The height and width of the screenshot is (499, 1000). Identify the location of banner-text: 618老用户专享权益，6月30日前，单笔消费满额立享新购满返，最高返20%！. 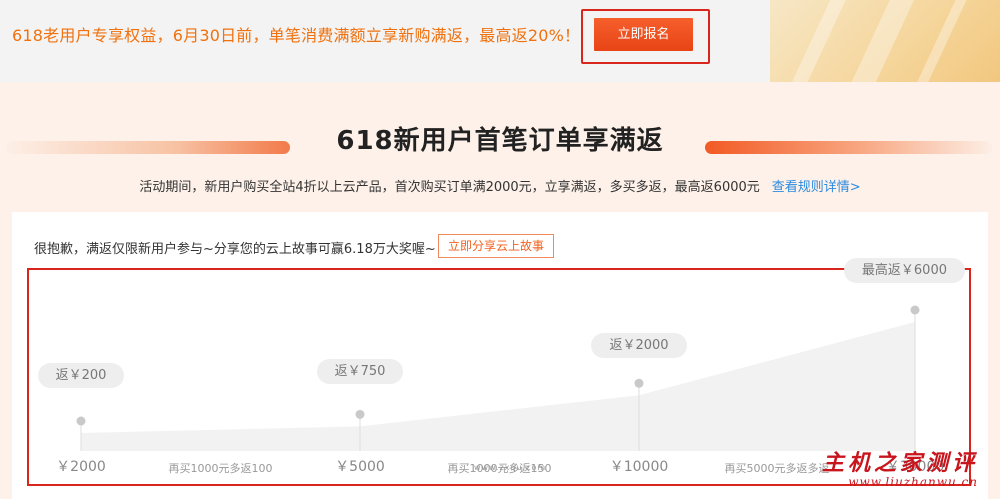
(296, 35).